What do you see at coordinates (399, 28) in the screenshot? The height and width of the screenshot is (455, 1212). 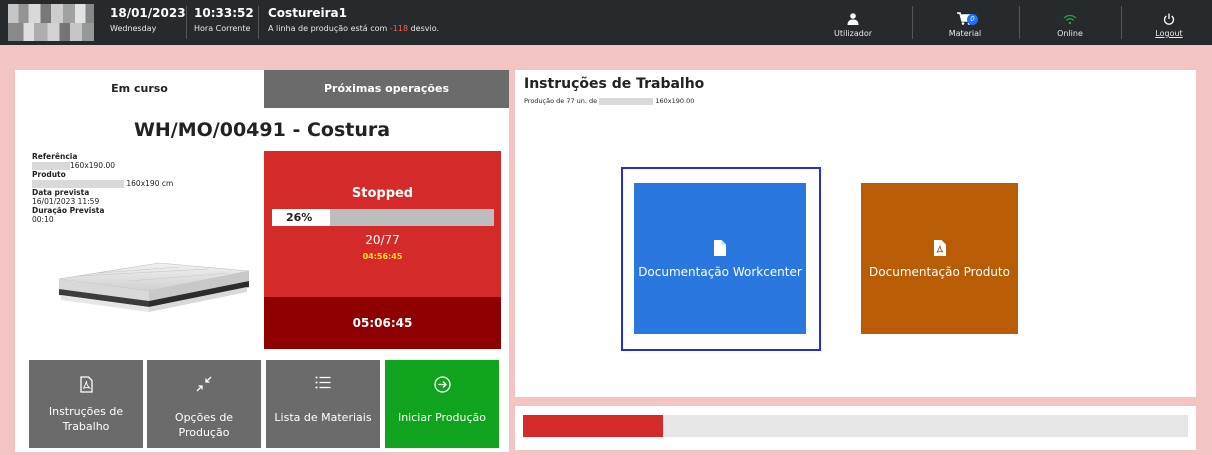 I see `line-deviation-value: -118` at bounding box center [399, 28].